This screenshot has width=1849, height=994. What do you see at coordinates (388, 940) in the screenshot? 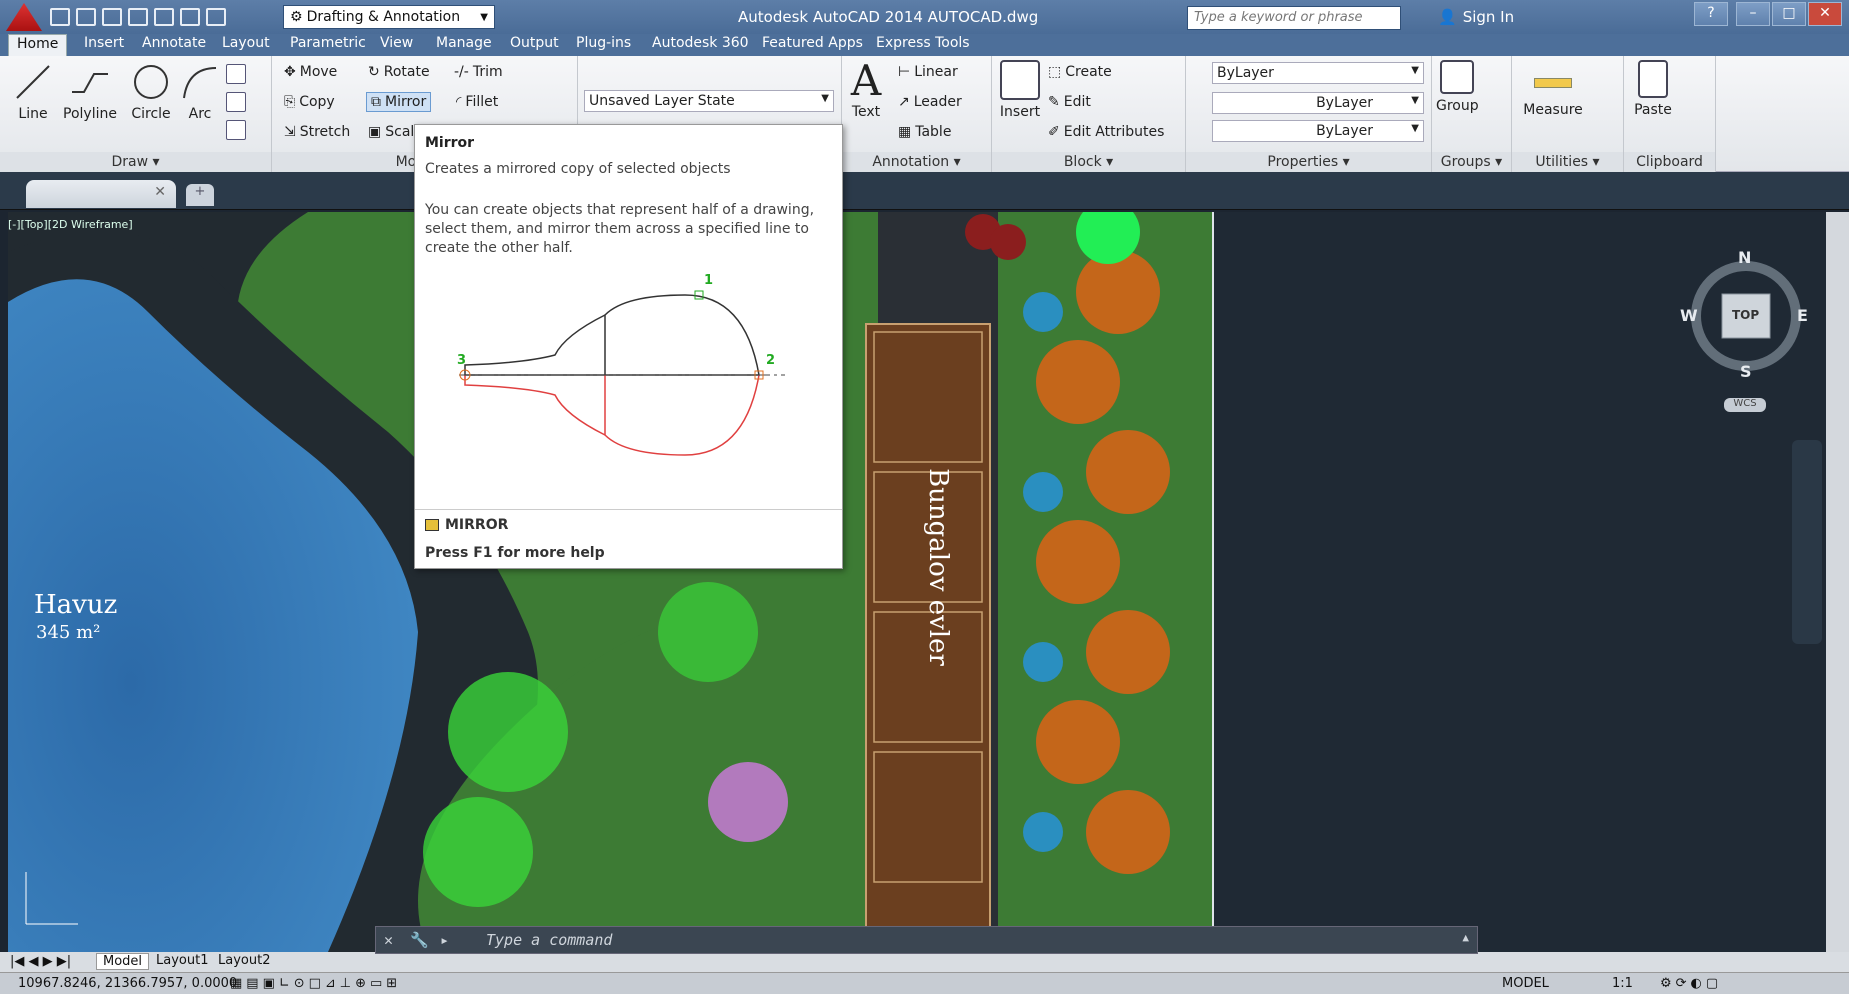
I see `close-command-icon: ✕` at bounding box center [388, 940].